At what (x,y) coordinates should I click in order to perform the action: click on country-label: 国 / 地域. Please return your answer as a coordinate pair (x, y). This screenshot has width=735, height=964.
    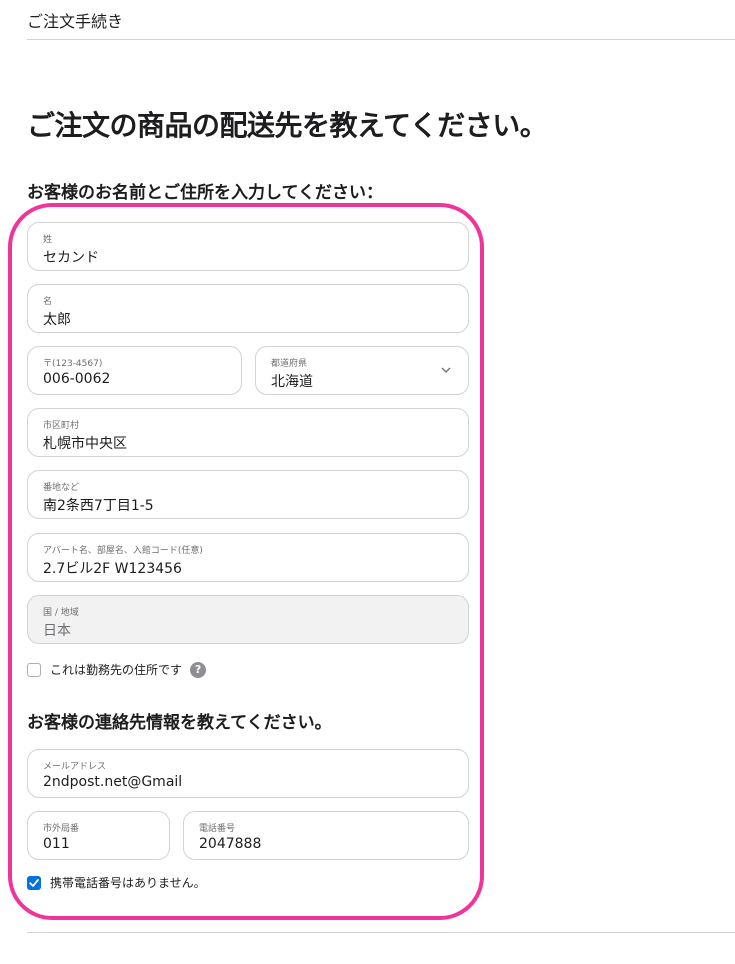
    Looking at the image, I should click on (61, 613).